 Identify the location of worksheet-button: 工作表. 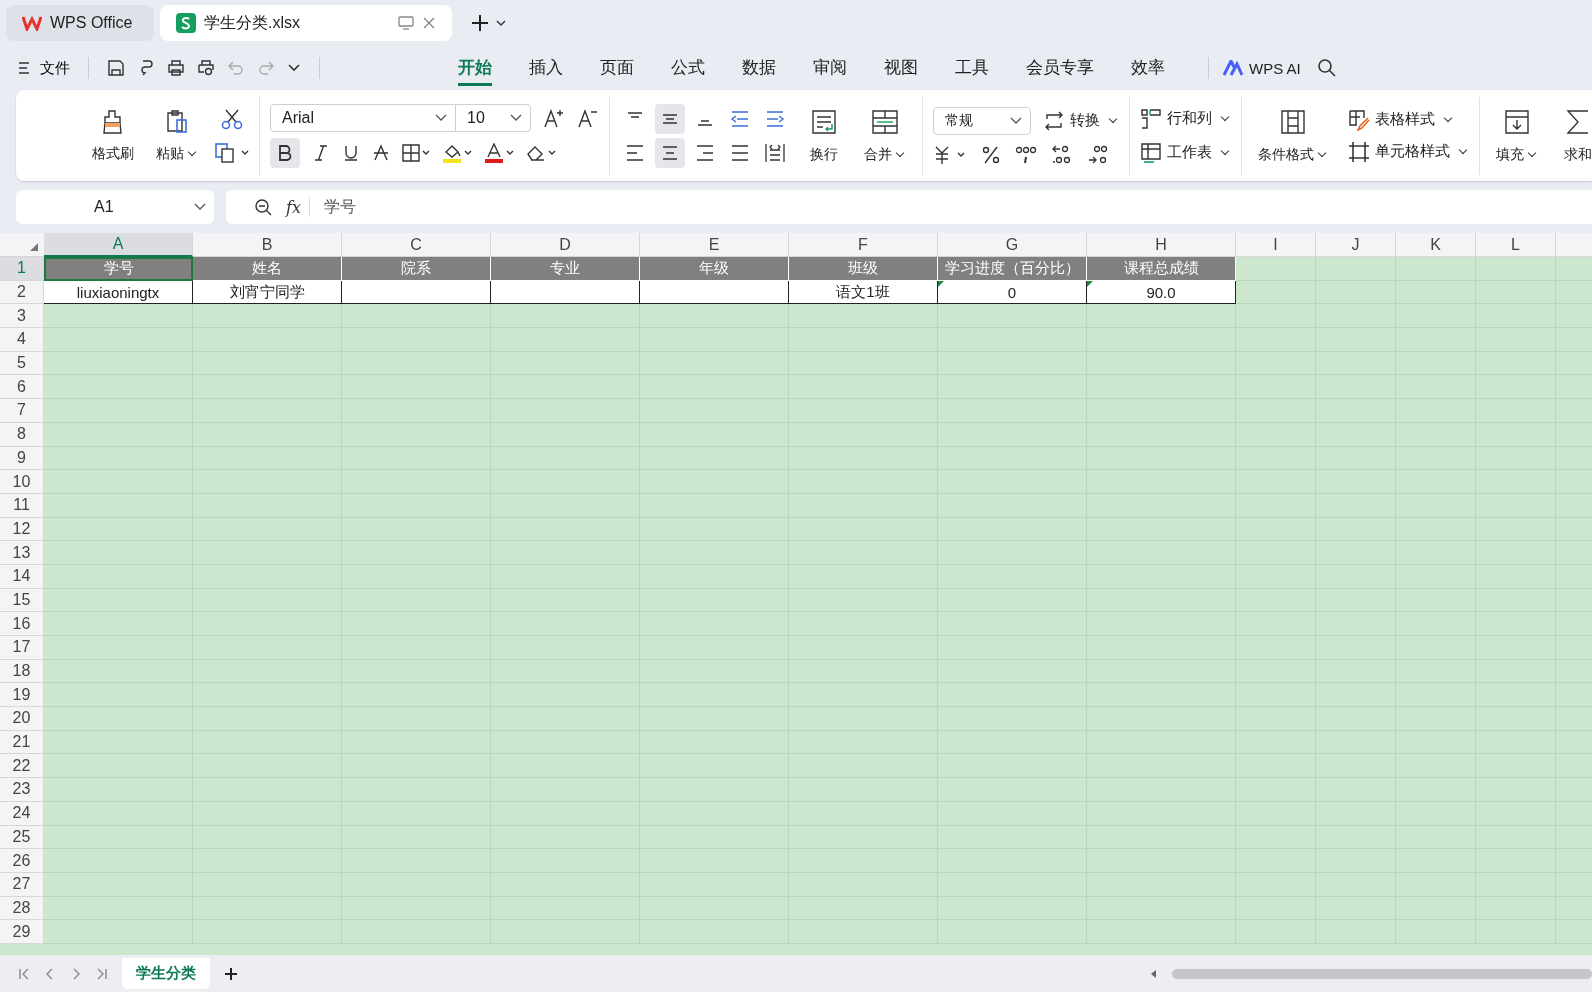
(1185, 152).